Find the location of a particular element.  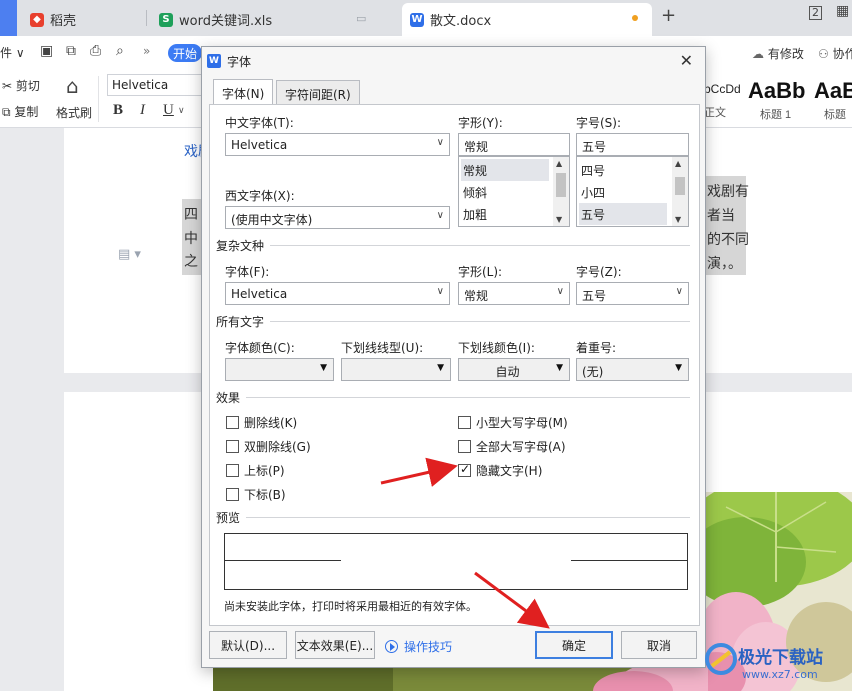

watermark-logo-icon is located at coordinates (721, 659).